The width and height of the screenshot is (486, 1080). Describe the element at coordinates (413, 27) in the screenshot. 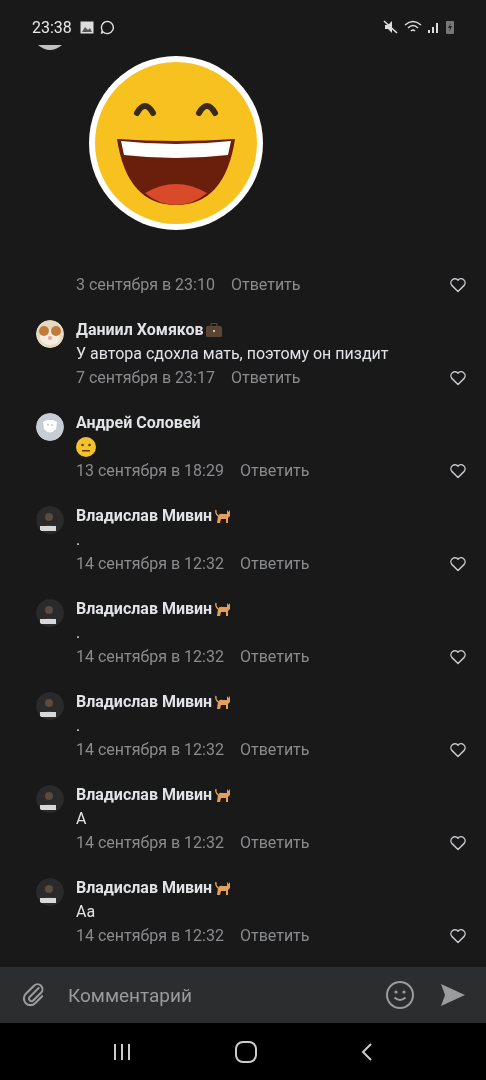

I see `wifi-icon` at that location.